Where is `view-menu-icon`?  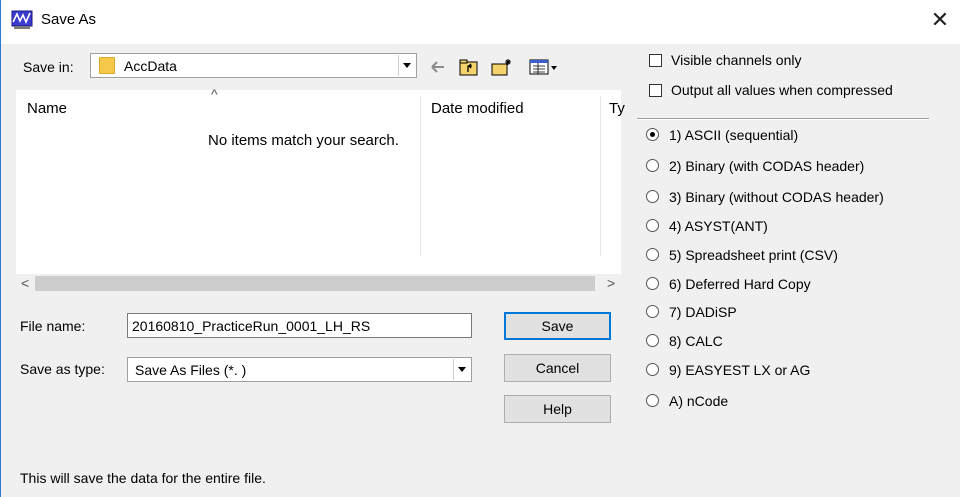
view-menu-icon is located at coordinates (544, 67).